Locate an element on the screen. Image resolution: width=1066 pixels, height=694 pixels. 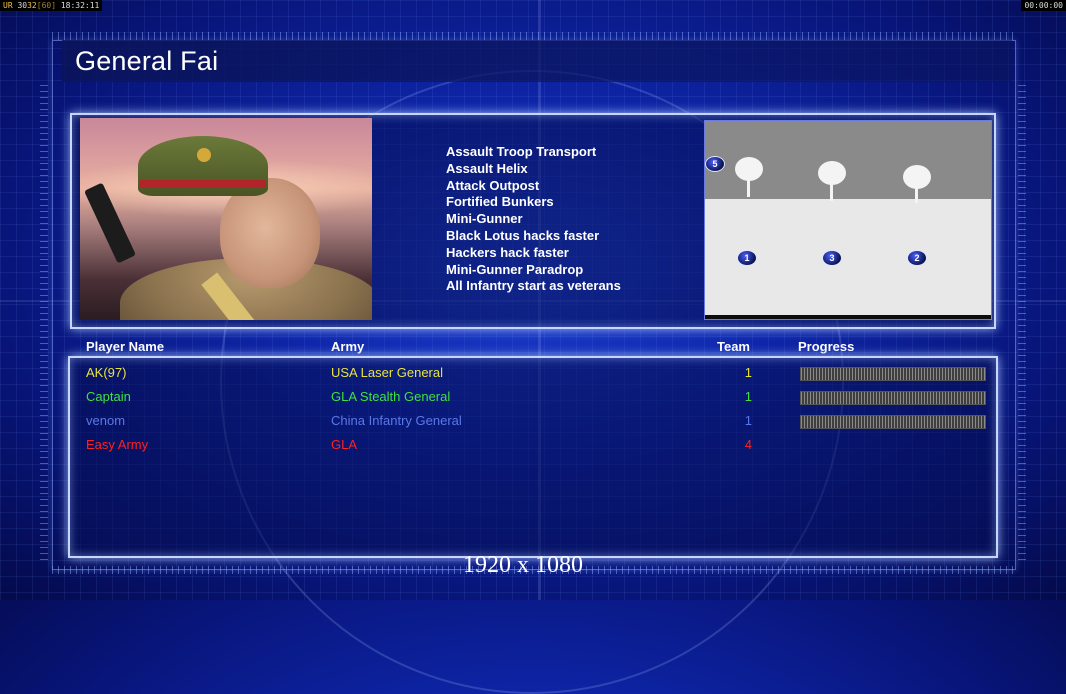
unit-item: Fortified Bunkers is located at coordinates (500, 202).